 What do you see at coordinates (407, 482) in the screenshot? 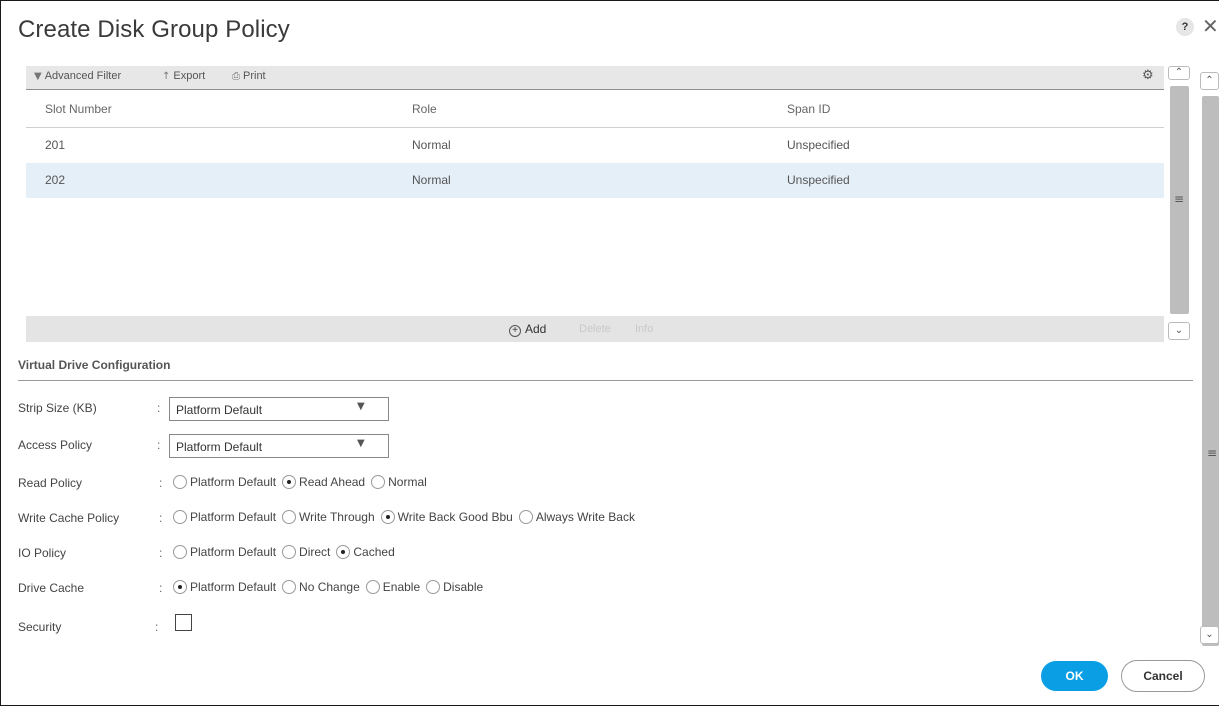
I see `radio-label: Normal` at bounding box center [407, 482].